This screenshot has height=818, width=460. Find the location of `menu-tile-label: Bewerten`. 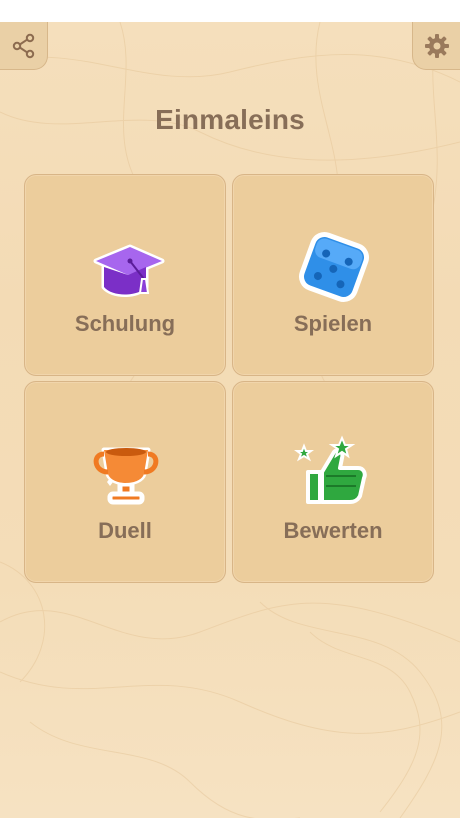

menu-tile-label: Bewerten is located at coordinates (333, 530).